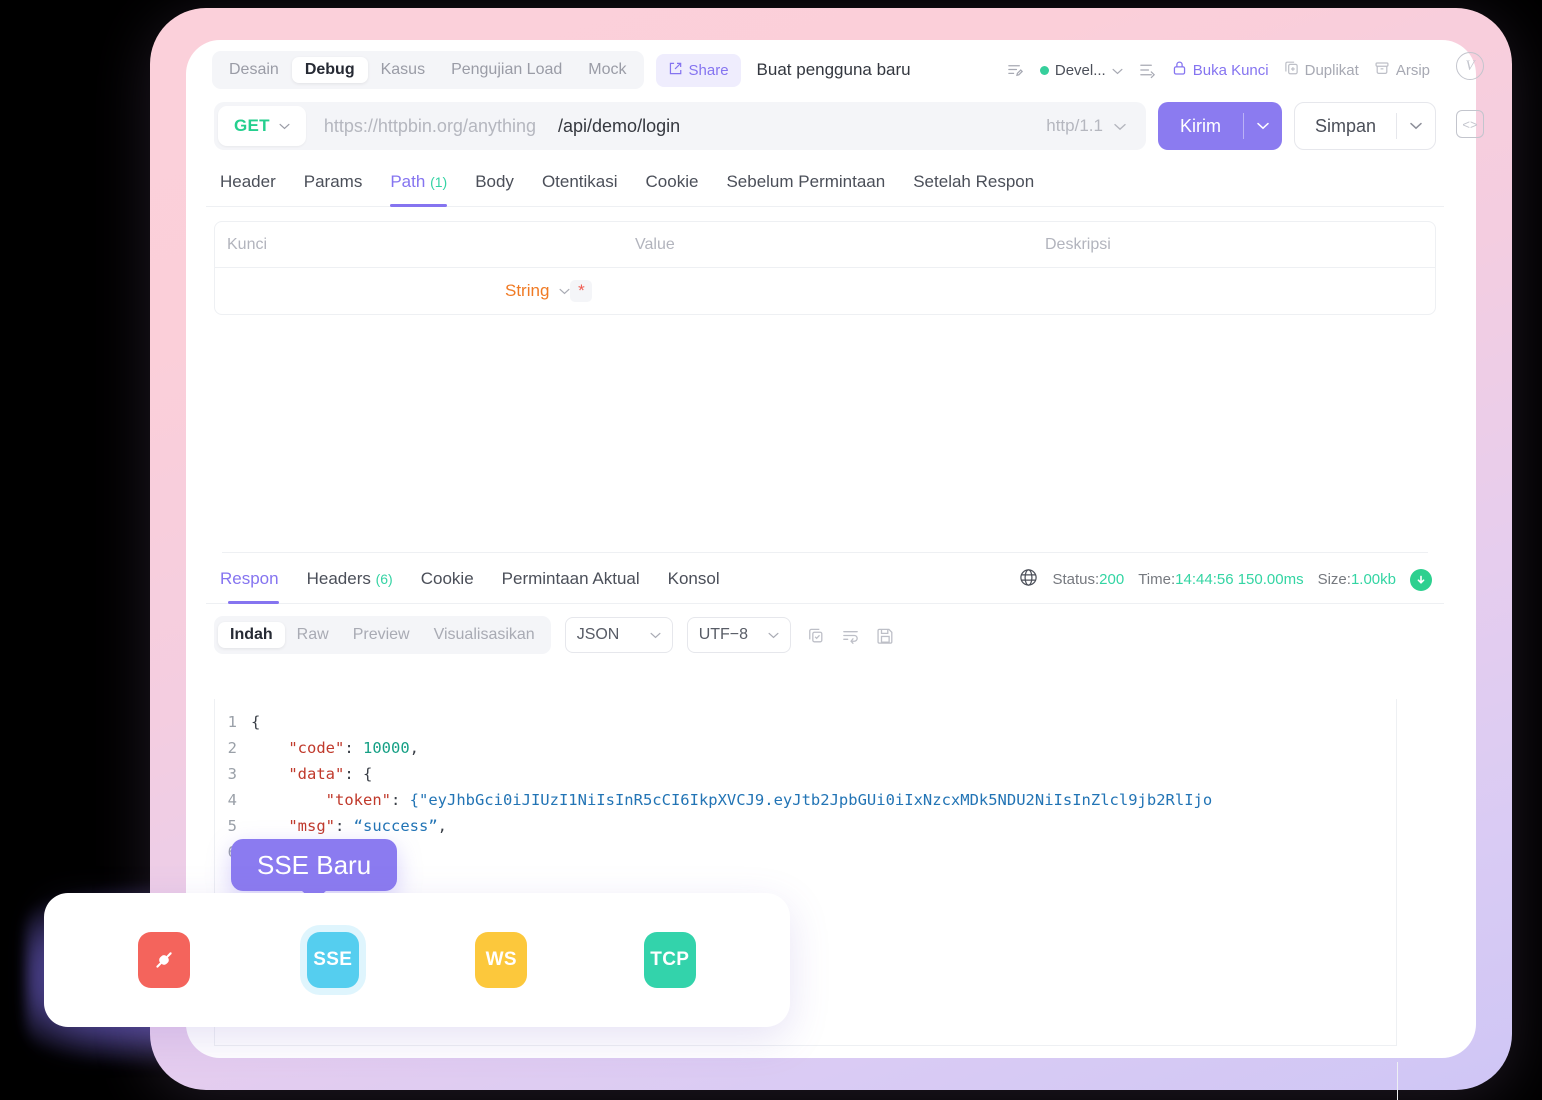  I want to click on protocol-dock: SSE WS TCP, so click(417, 960).